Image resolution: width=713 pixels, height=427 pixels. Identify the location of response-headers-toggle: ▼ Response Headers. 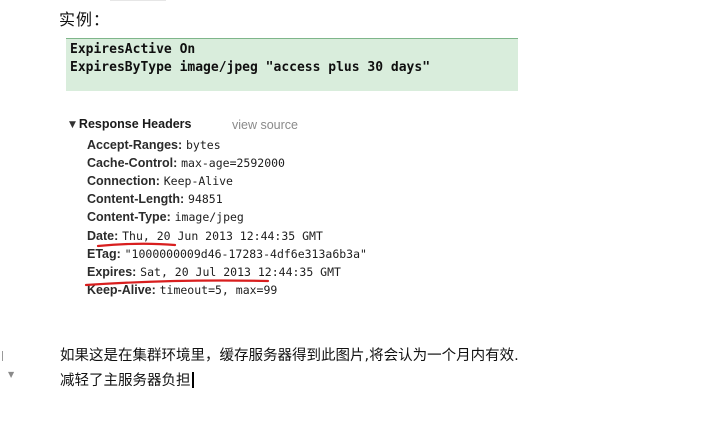
(130, 124).